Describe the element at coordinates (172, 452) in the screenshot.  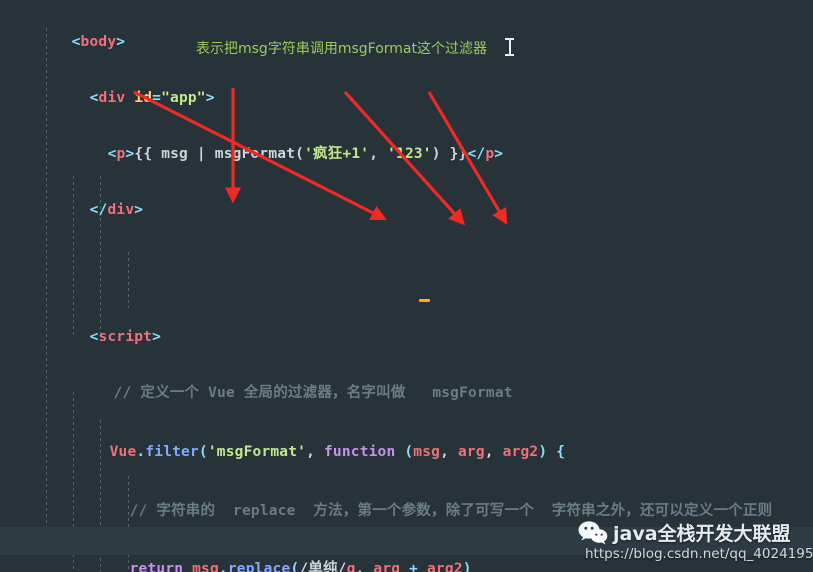
I see `code-token: filter` at that location.